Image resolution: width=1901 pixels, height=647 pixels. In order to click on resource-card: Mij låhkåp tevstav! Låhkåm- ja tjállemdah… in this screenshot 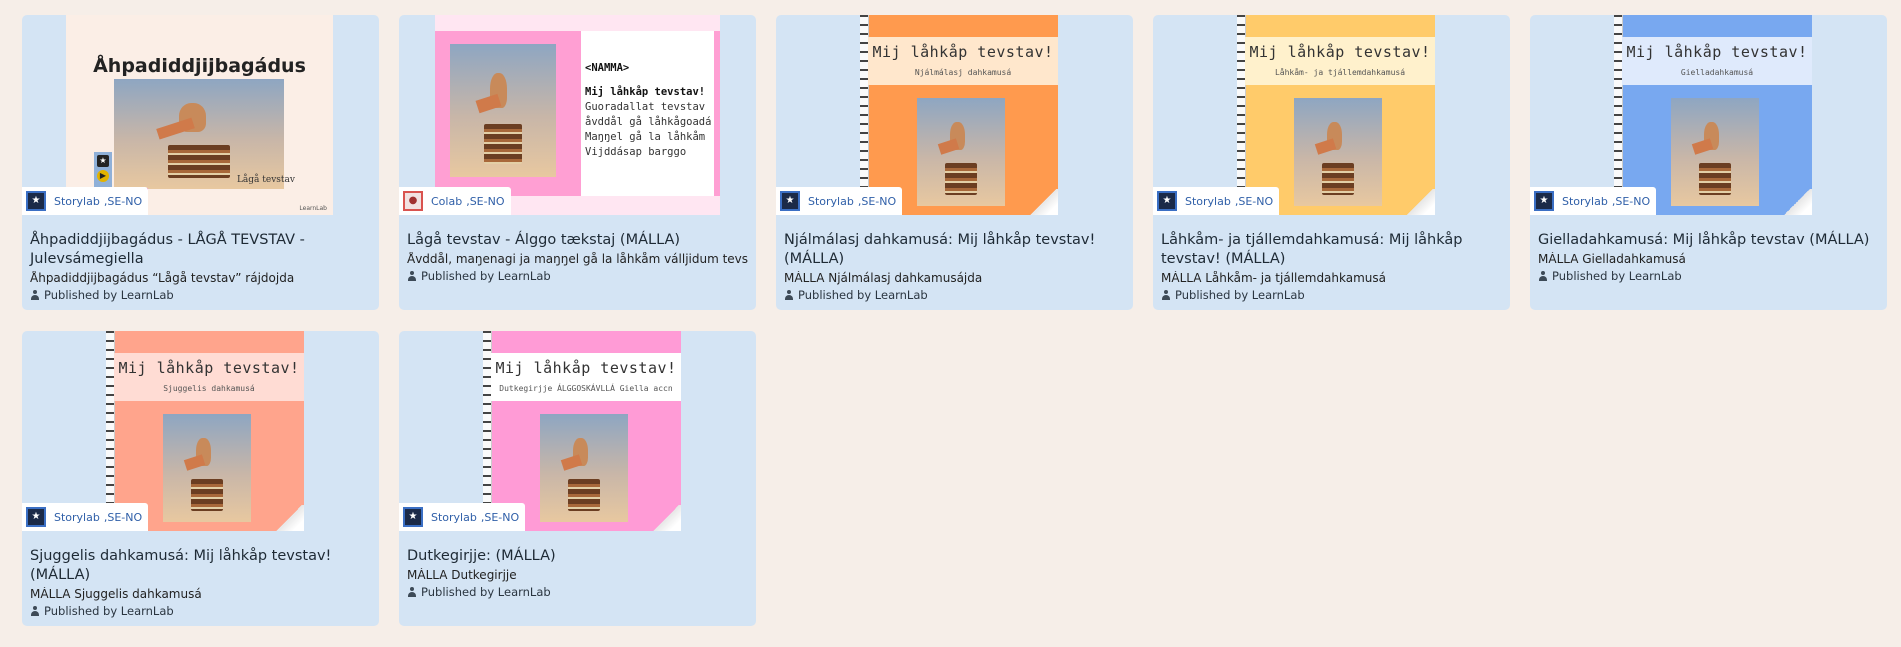, I will do `click(1331, 162)`.